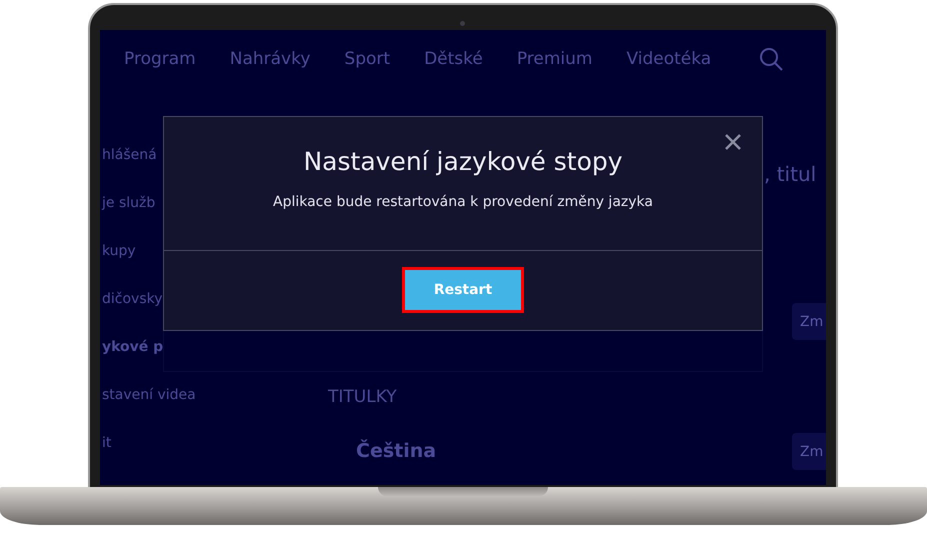  Describe the element at coordinates (669, 59) in the screenshot. I see `nav-item: Videotéka` at that location.